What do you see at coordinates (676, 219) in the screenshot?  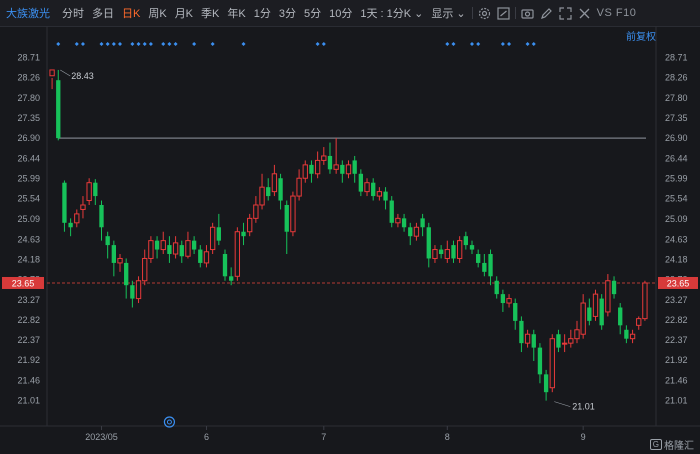 I see `y-tick-right: 25.09` at bounding box center [676, 219].